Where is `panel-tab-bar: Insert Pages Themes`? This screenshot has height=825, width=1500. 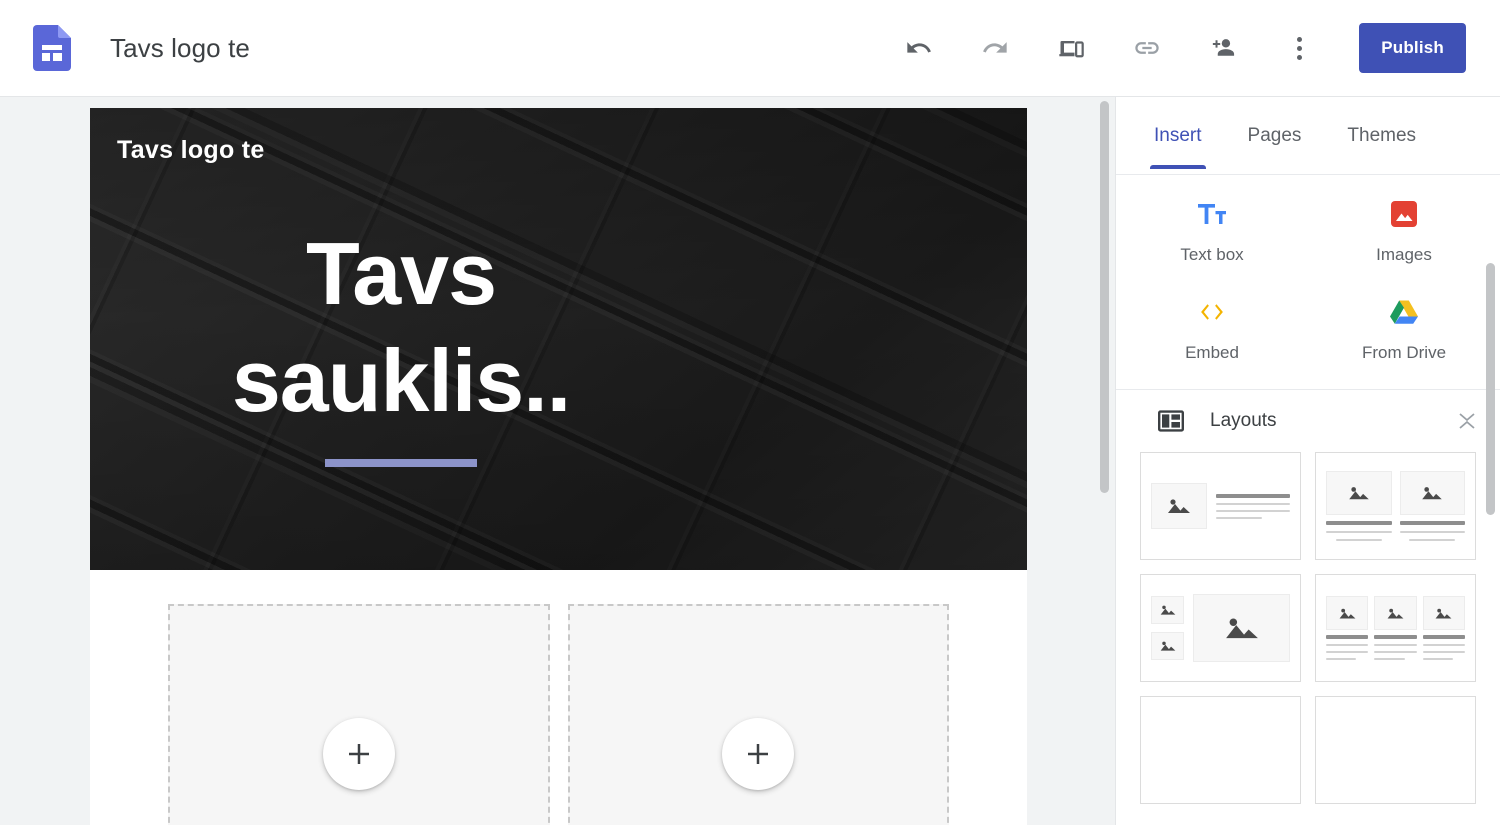
panel-tab-bar: Insert Pages Themes is located at coordinates (1308, 136).